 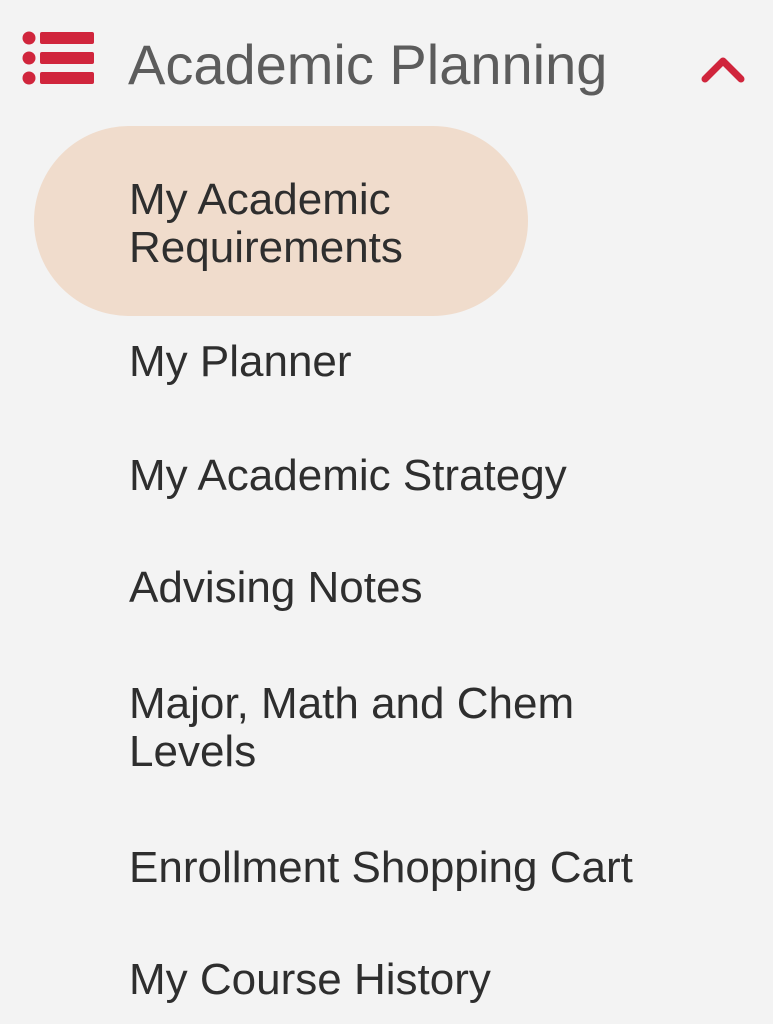 I want to click on menu-item-label: My Planner, so click(x=240, y=361).